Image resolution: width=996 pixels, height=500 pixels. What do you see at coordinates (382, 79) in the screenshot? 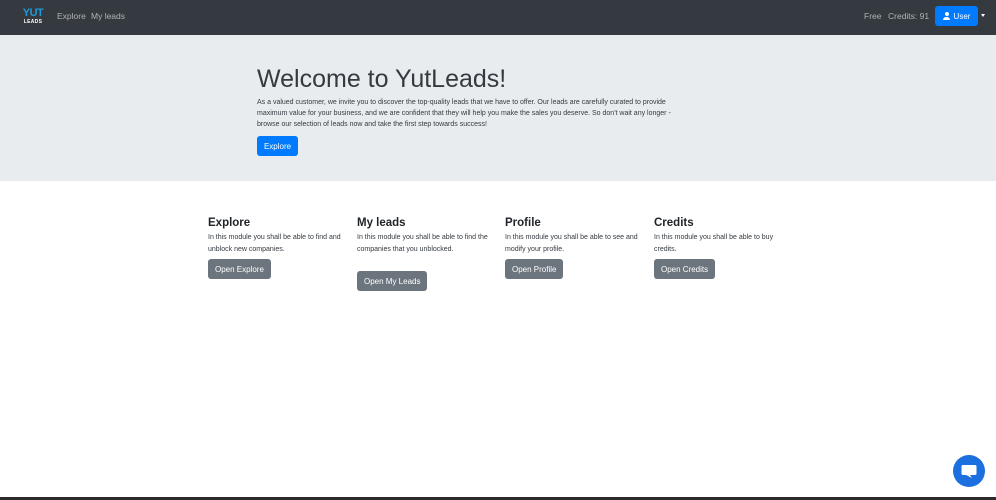
I see `page-title: Welcome to YutLeads!` at bounding box center [382, 79].